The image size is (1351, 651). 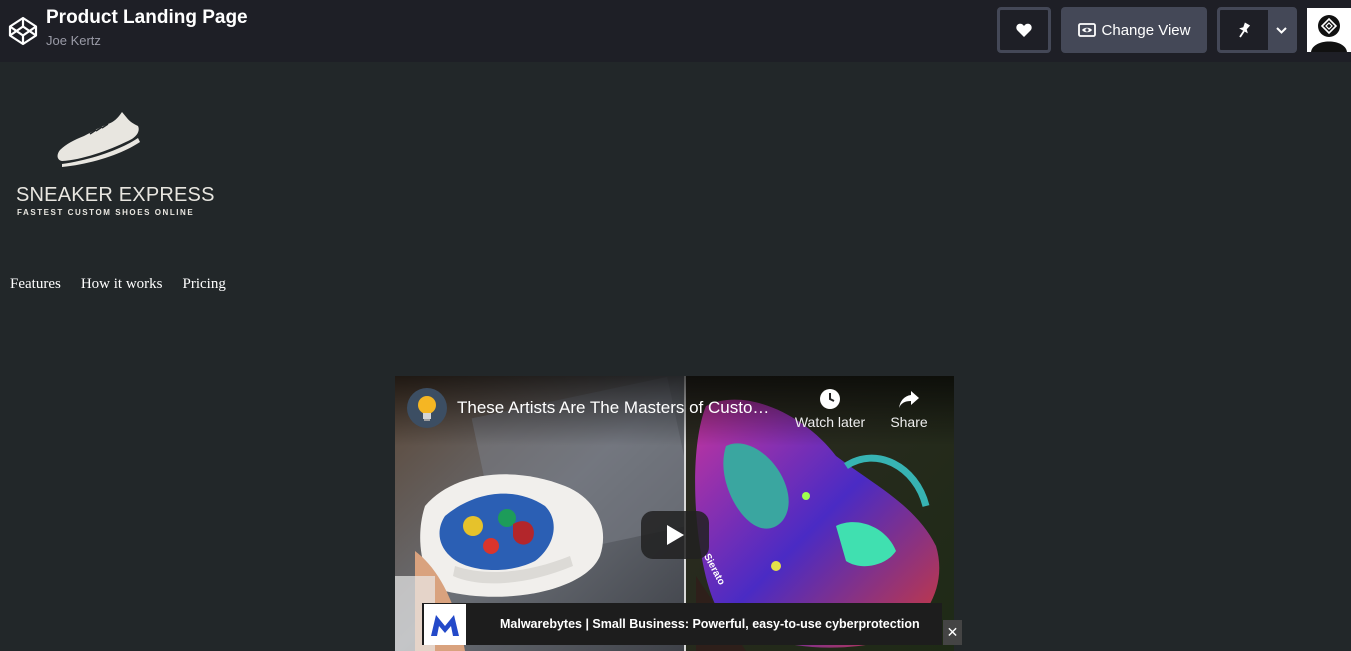 I want to click on watch-later-label: Watch later, so click(x=830, y=422).